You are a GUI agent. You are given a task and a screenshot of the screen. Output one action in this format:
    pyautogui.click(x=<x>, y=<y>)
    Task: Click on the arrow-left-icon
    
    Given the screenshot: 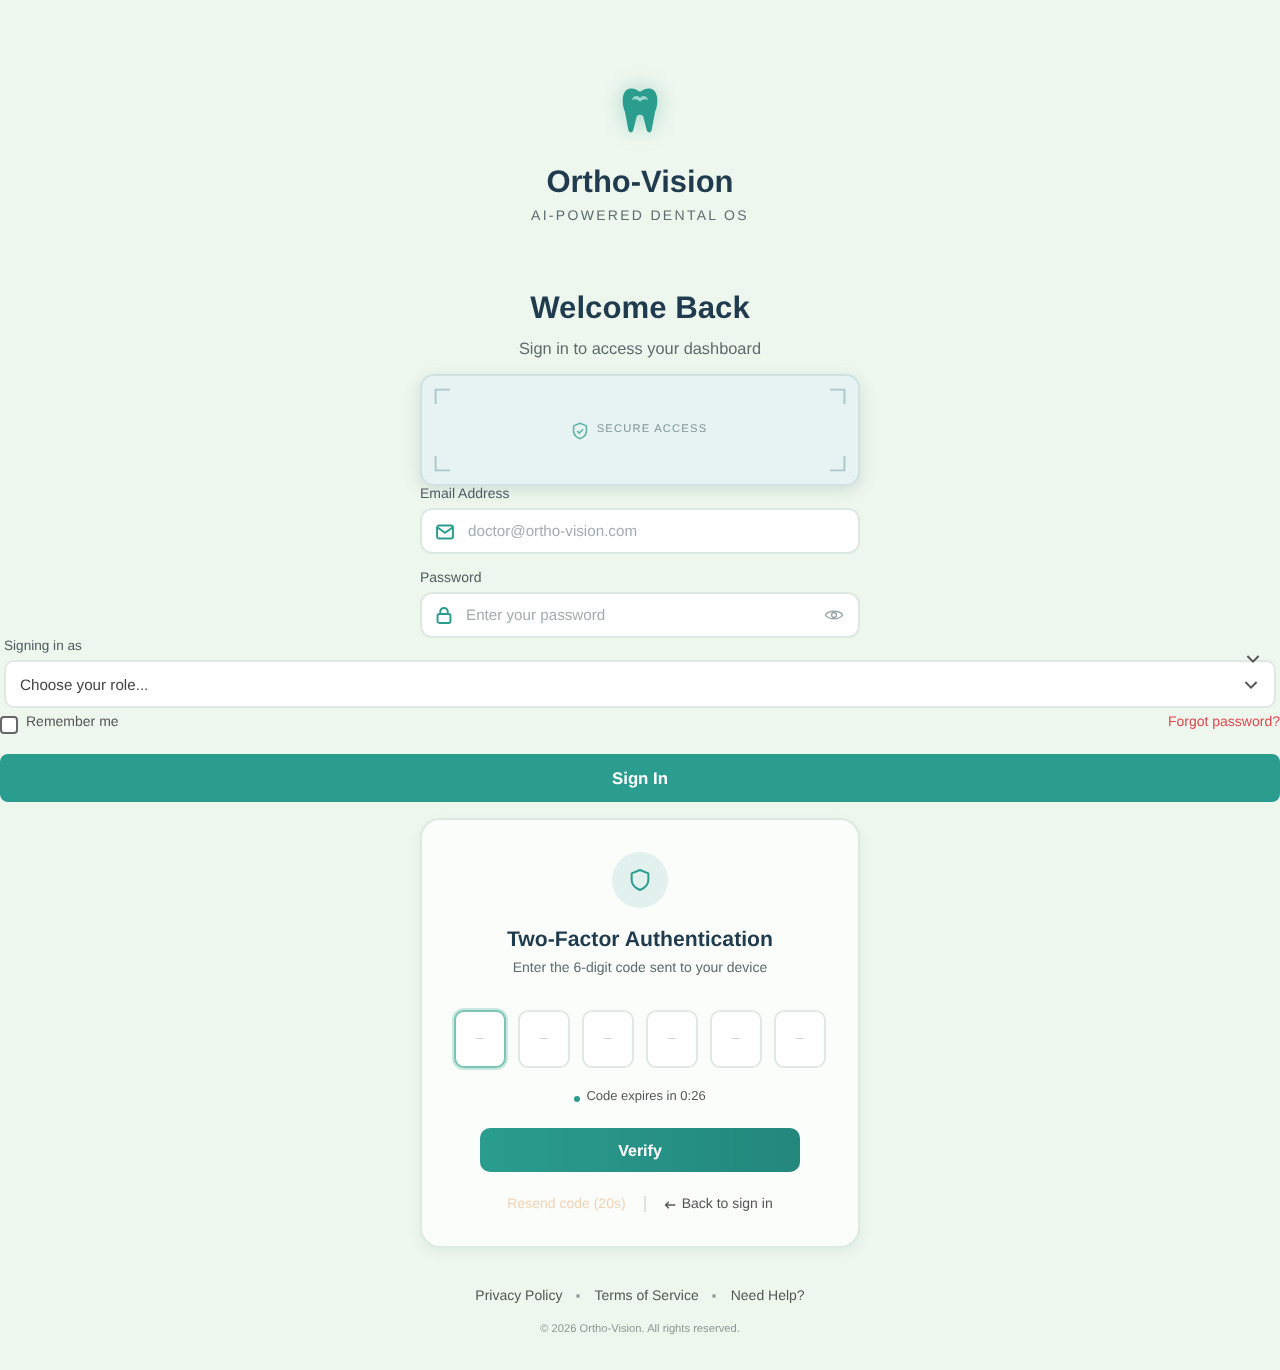 What is the action you would take?
    pyautogui.click(x=669, y=1204)
    